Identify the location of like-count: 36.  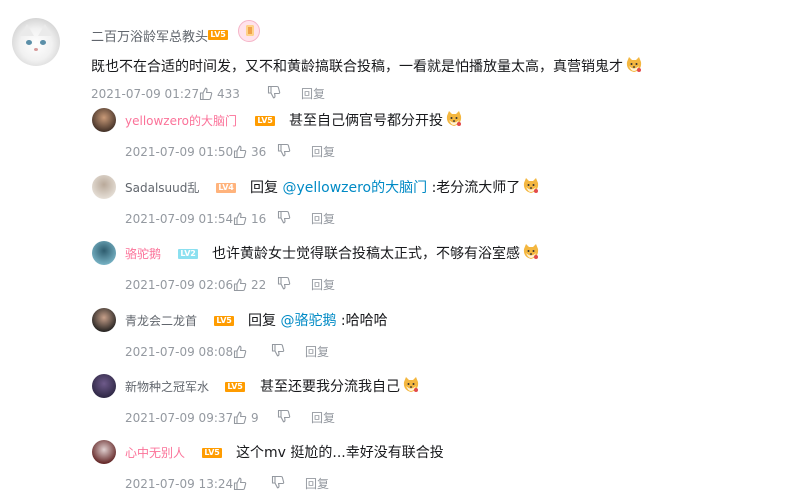
(259, 151).